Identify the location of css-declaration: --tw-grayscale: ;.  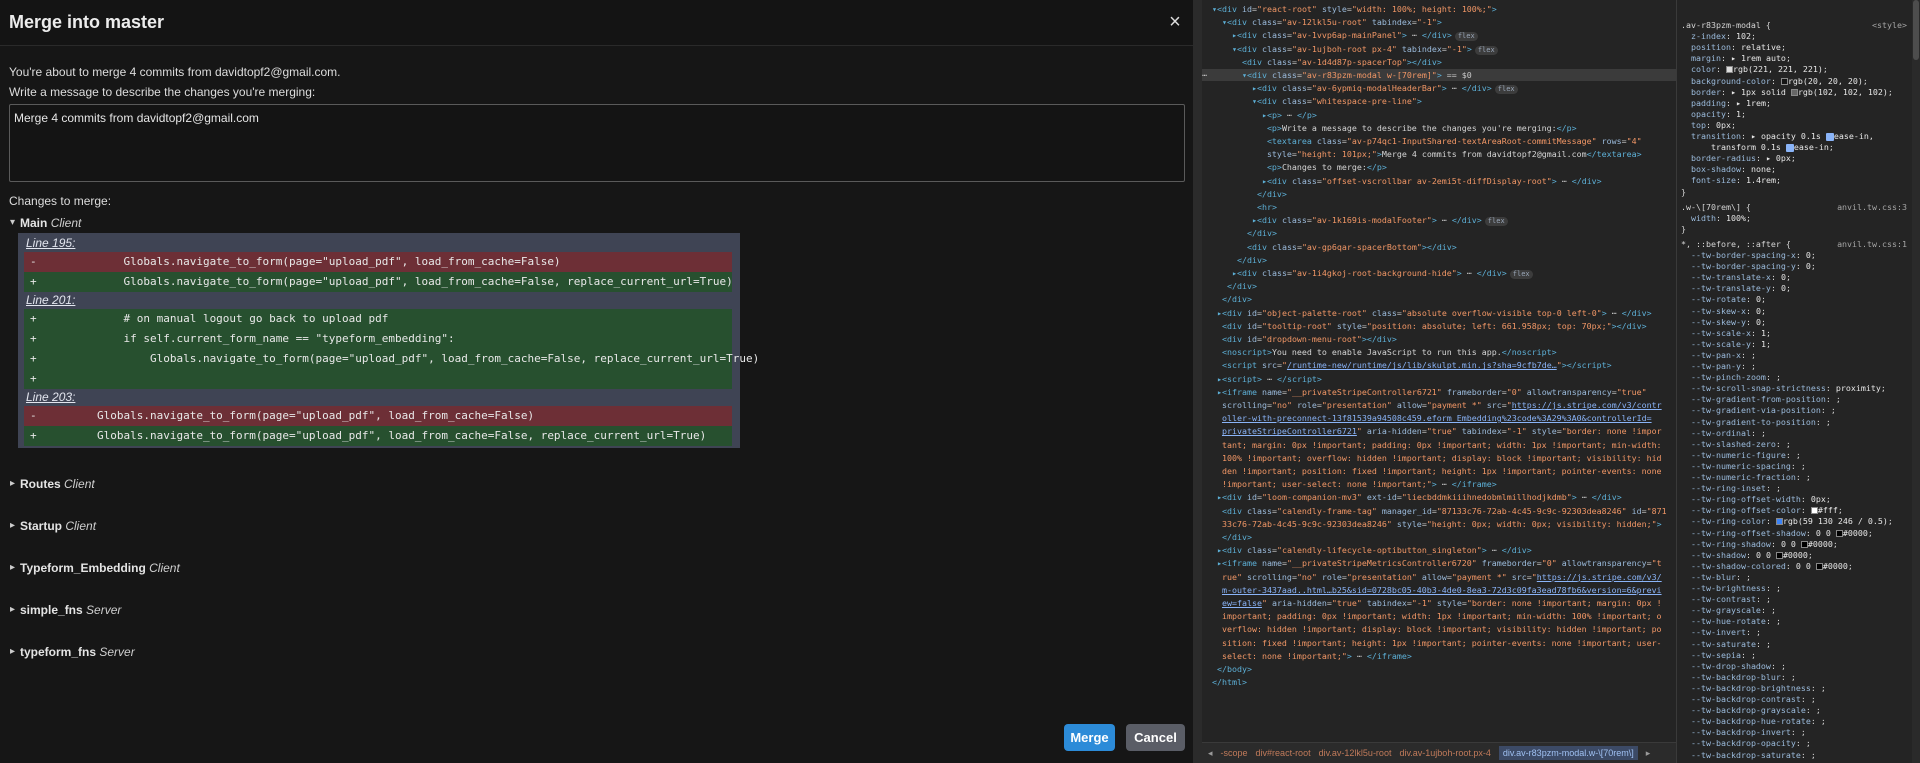
(1797, 610).